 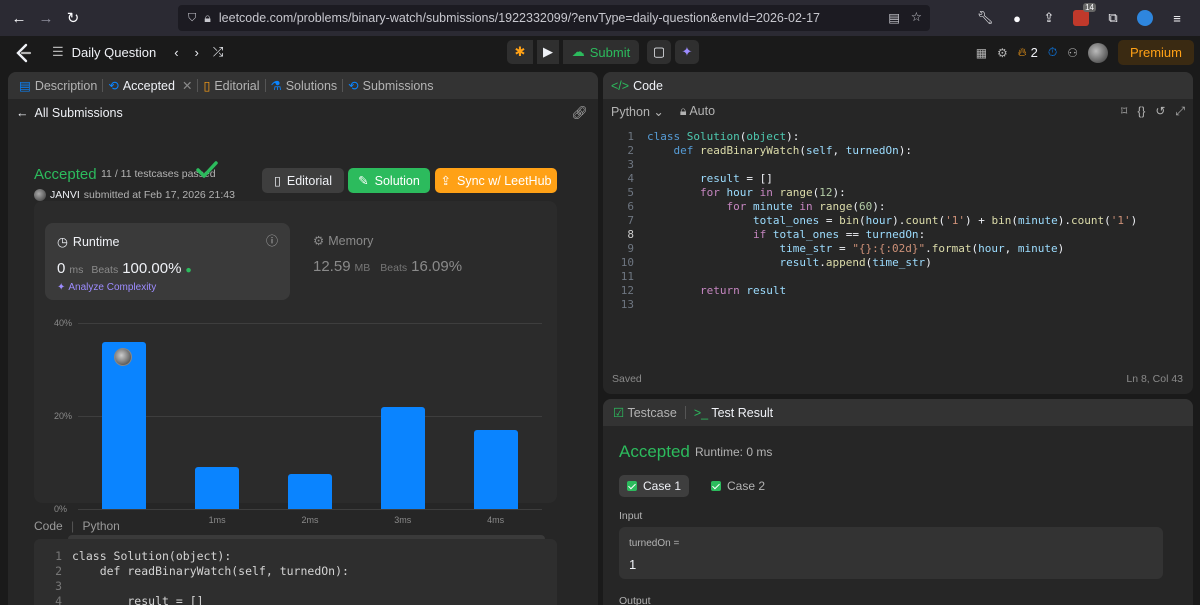 What do you see at coordinates (601, 52) in the screenshot?
I see `submit-button: ☁ Submit` at bounding box center [601, 52].